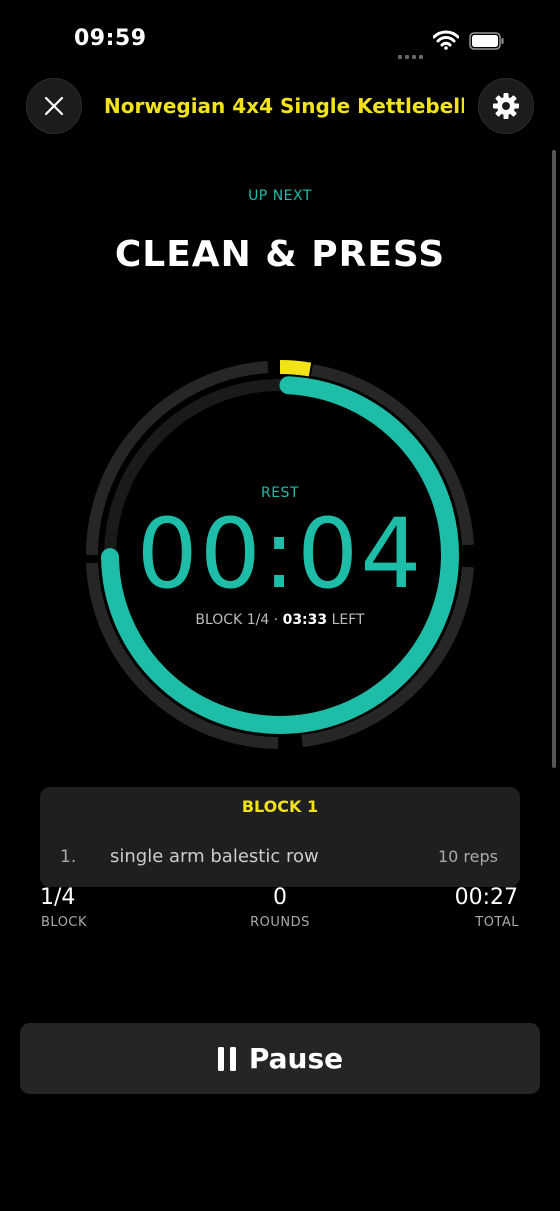 This screenshot has height=1211, width=560. I want to click on block-suffix: LEFT, so click(348, 620).